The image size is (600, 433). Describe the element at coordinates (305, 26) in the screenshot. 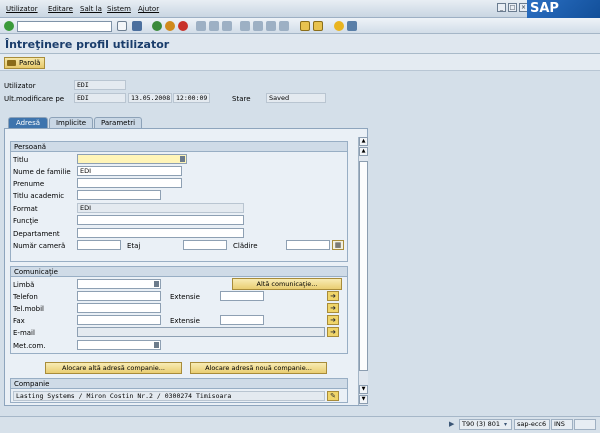

I see `new-session-icon` at that location.